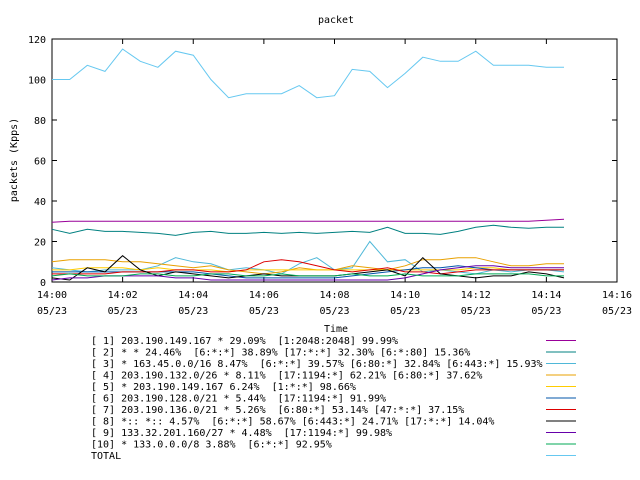  What do you see at coordinates (546, 295) in the screenshot?
I see `x-tick-label-time: 14:14` at bounding box center [546, 295].